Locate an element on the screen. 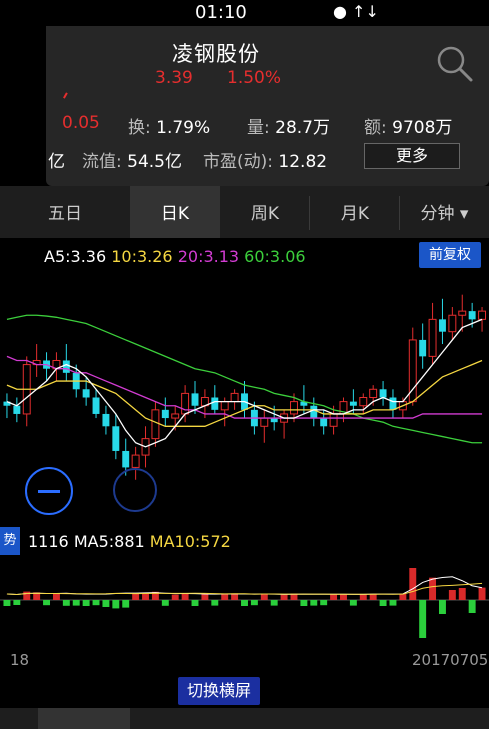 This screenshot has height=729, width=489. float-cap-label: 流值: is located at coordinates (102, 162).